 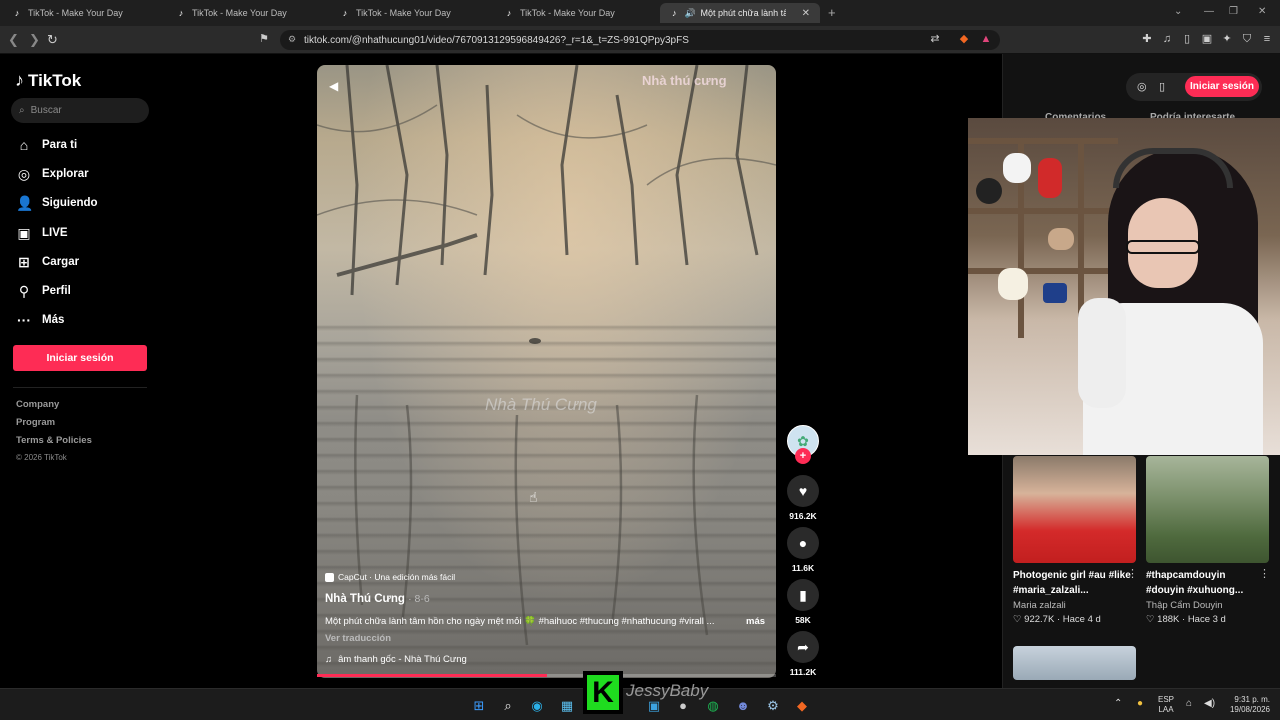 What do you see at coordinates (755, 621) in the screenshot?
I see `expand-description-button: más` at bounding box center [755, 621].